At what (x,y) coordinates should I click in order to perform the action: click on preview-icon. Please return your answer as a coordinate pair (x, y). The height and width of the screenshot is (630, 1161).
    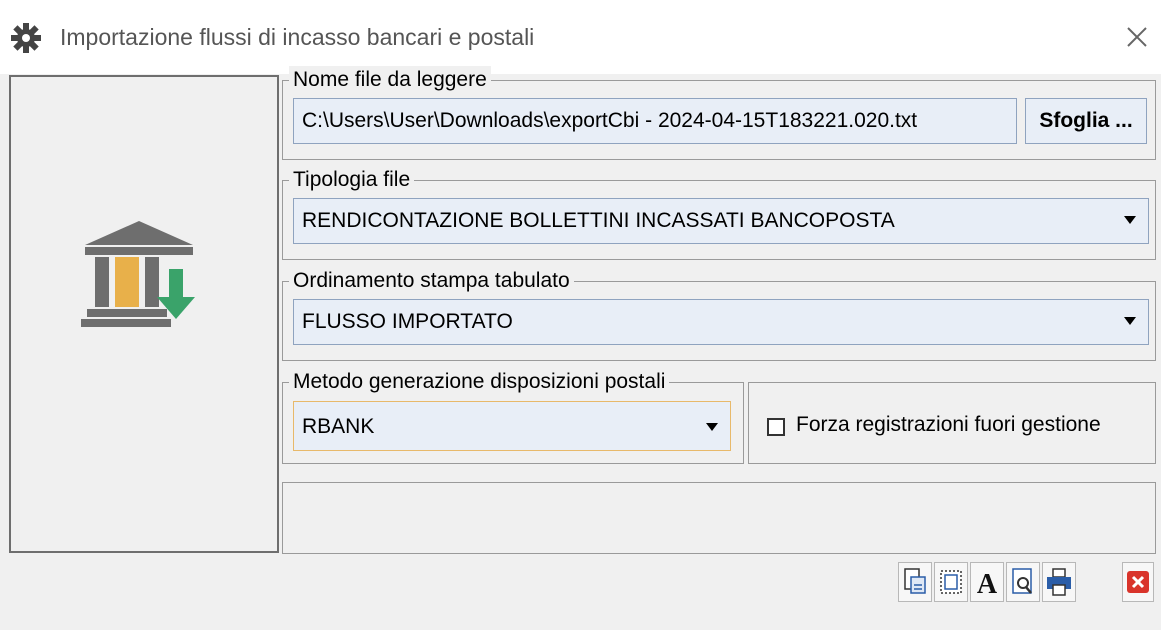
    Looking at the image, I should click on (1022, 581).